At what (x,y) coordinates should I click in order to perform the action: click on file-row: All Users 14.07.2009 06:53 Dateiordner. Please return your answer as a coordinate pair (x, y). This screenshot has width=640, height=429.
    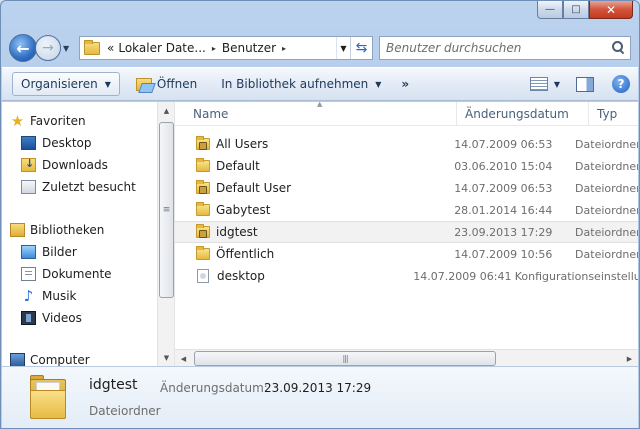
    Looking at the image, I should click on (406, 144).